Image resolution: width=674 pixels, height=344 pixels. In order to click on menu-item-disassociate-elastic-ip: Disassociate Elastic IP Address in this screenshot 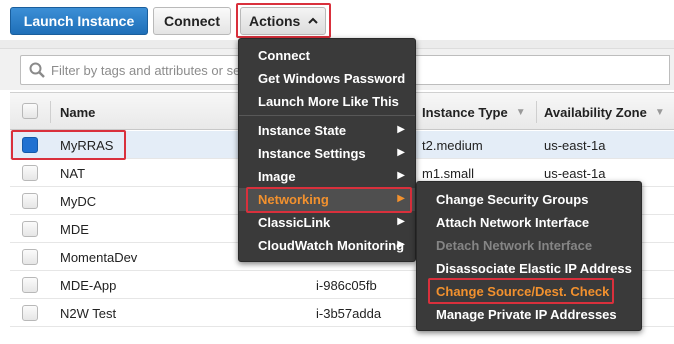, I will do `click(529, 268)`.